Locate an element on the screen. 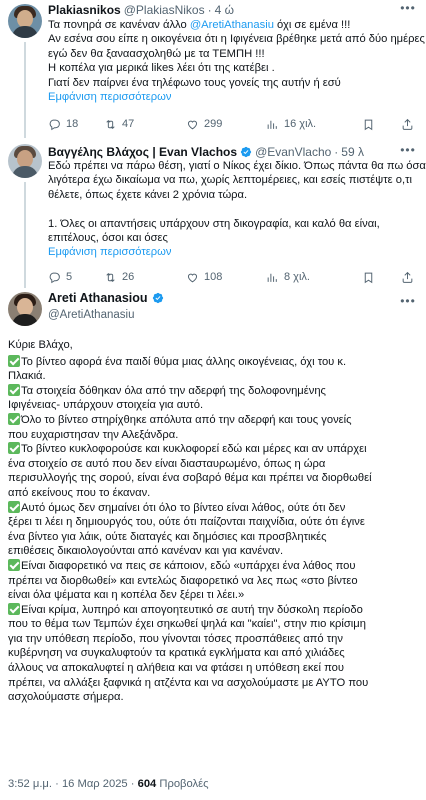 The image size is (426, 800). avatar-plakiasnikos is located at coordinates (25, 21).